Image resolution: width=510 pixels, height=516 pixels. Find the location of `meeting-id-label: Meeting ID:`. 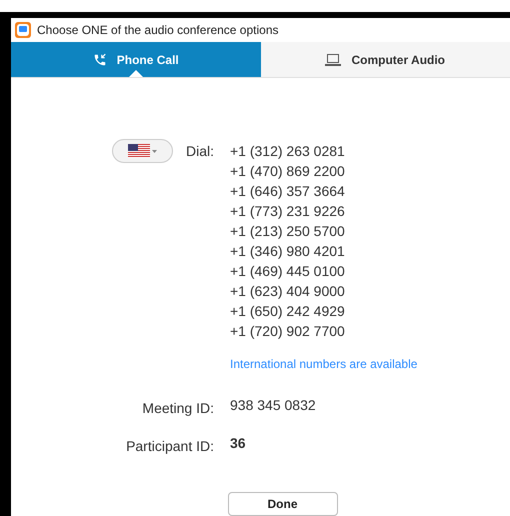

meeting-id-label: Meeting ID: is located at coordinates (177, 408).